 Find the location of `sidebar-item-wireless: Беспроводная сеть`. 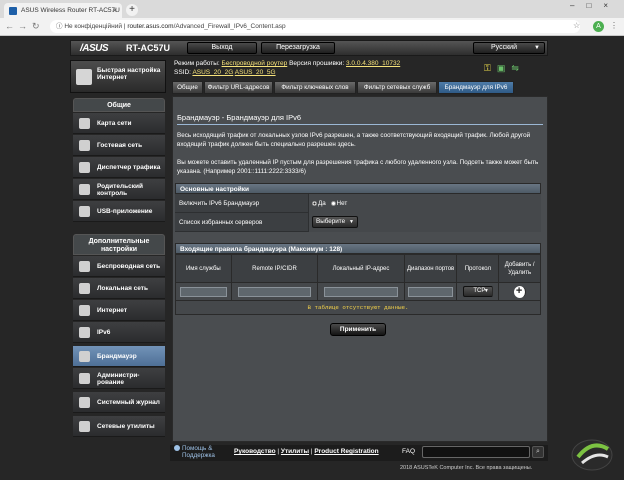

sidebar-item-wireless: Беспроводная сеть is located at coordinates (119, 266).